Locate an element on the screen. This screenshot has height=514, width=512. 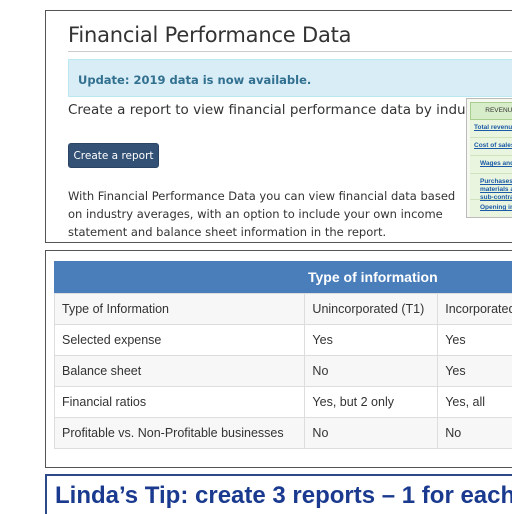
table-cell: Financial ratios is located at coordinates (180, 402).